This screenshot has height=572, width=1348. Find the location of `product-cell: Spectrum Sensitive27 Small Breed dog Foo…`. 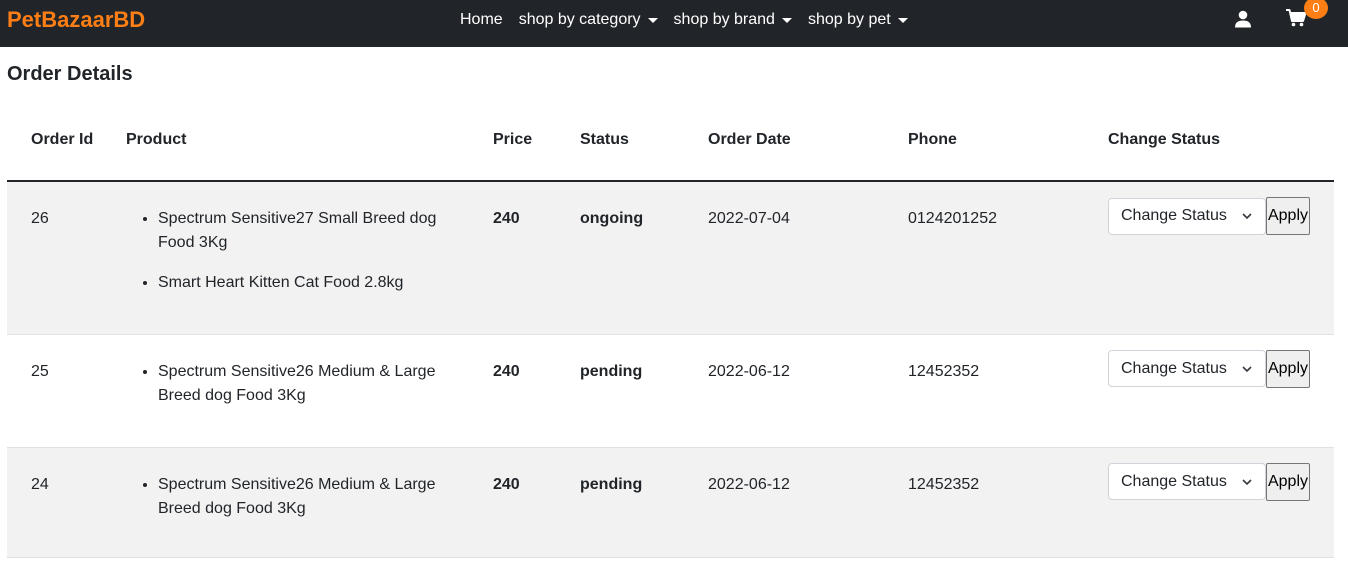

product-cell: Spectrum Sensitive27 Small Breed dog Foo… is located at coordinates (285, 257).